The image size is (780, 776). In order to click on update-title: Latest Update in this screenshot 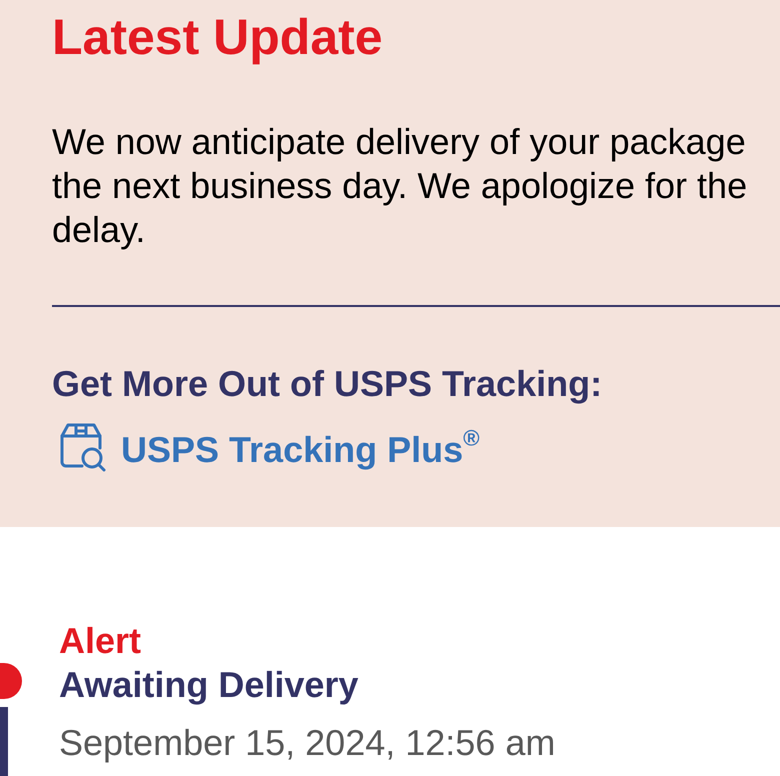, I will do `click(218, 37)`.